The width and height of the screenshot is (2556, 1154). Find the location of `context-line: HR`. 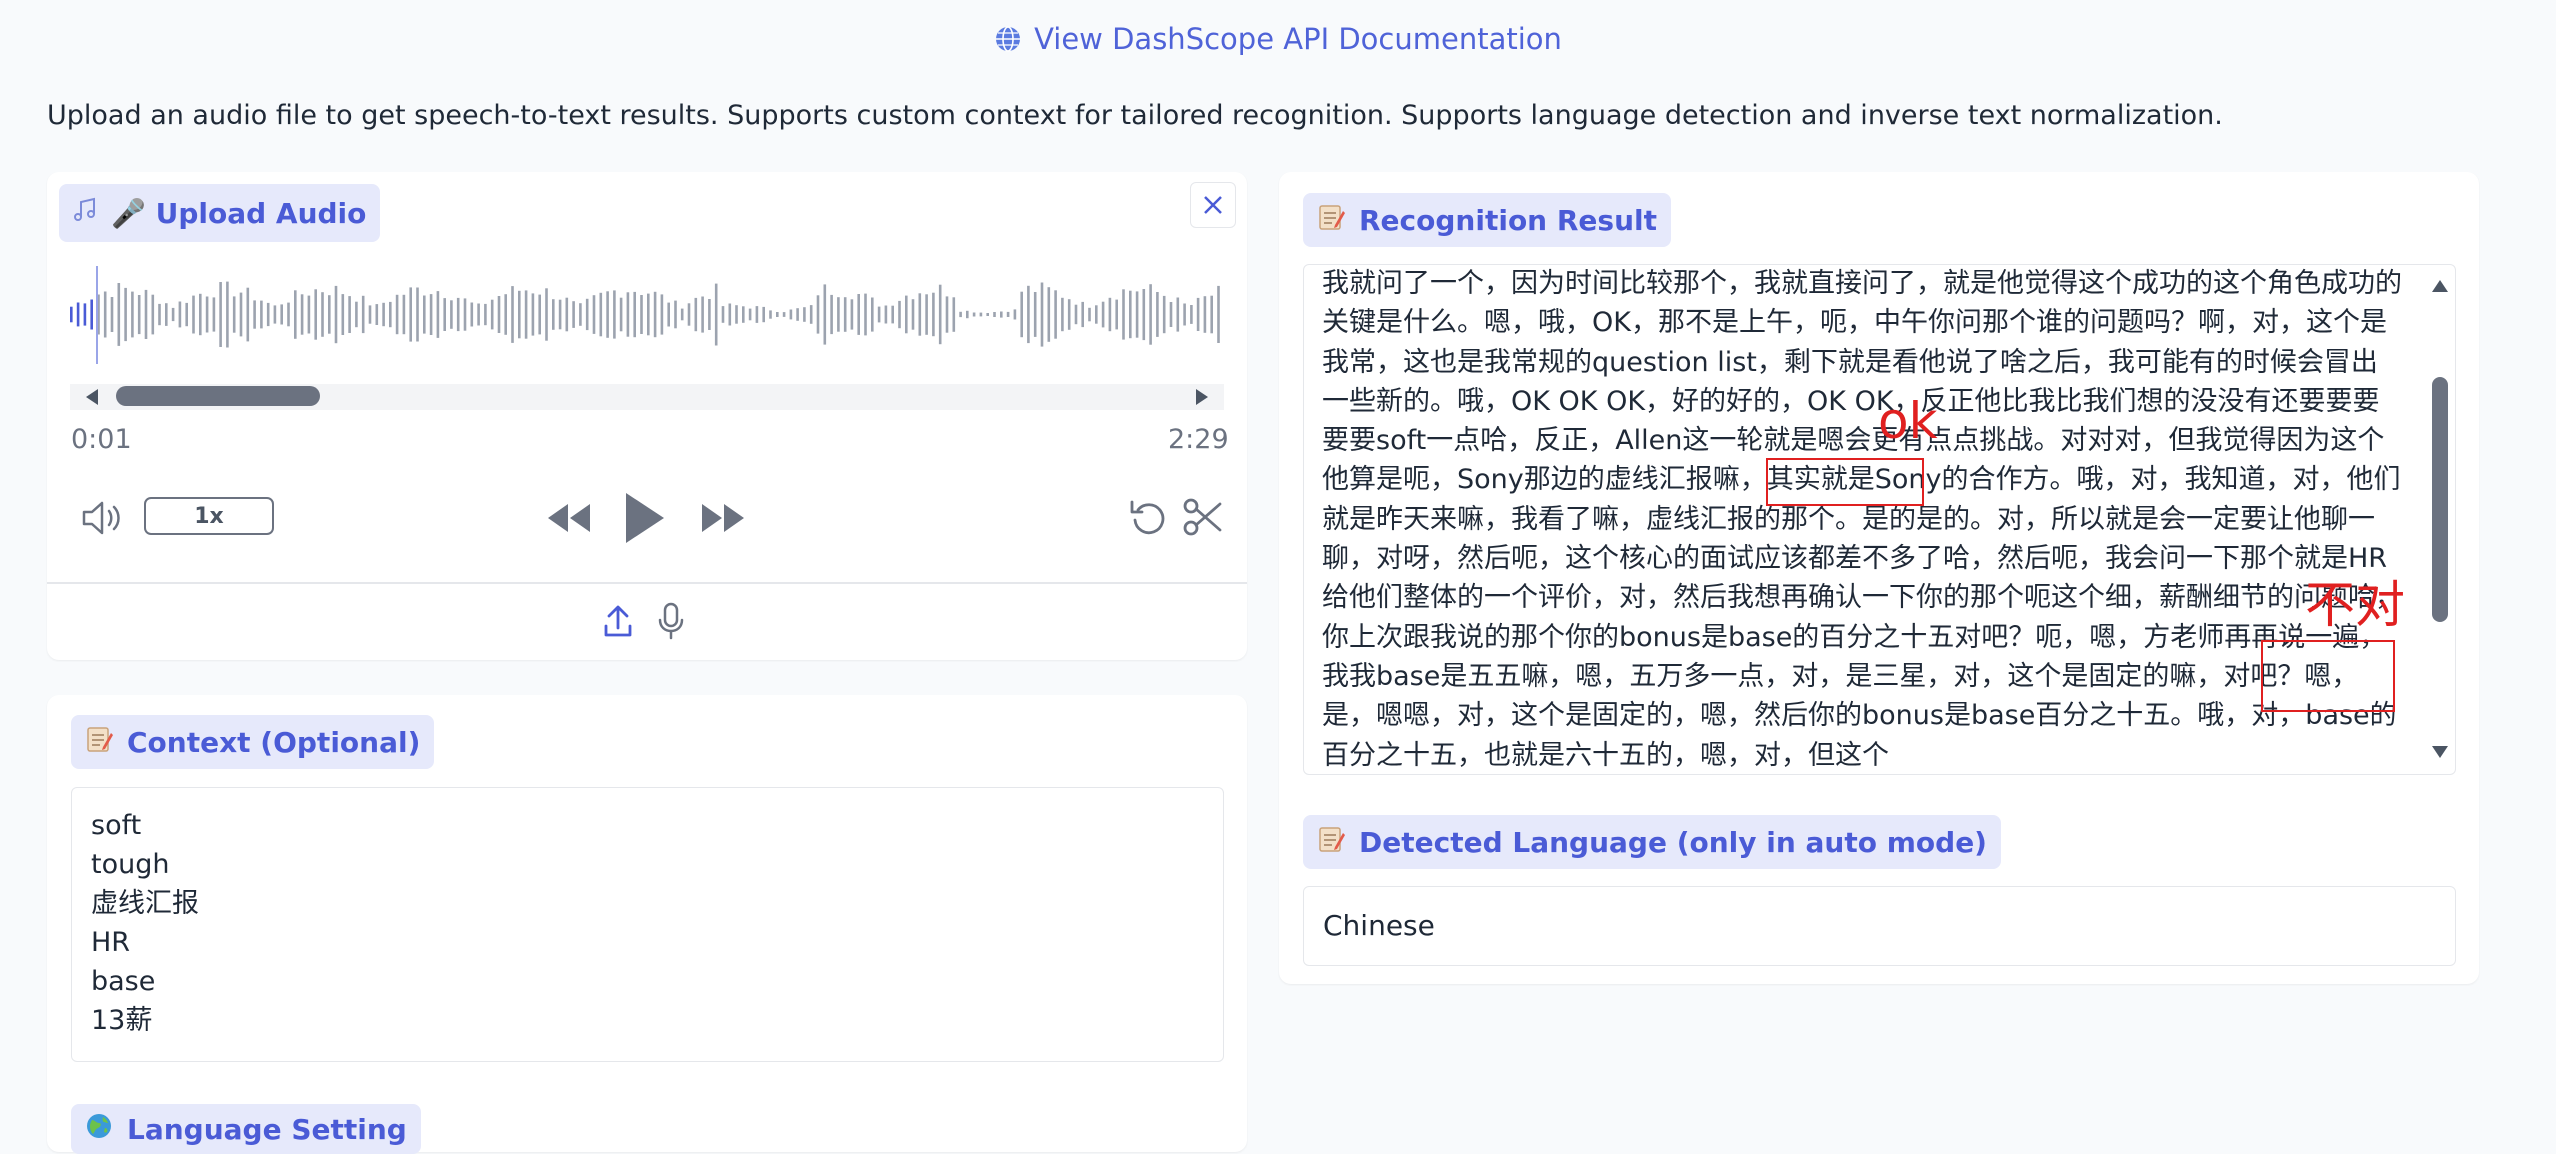

context-line: HR is located at coordinates (111, 942).